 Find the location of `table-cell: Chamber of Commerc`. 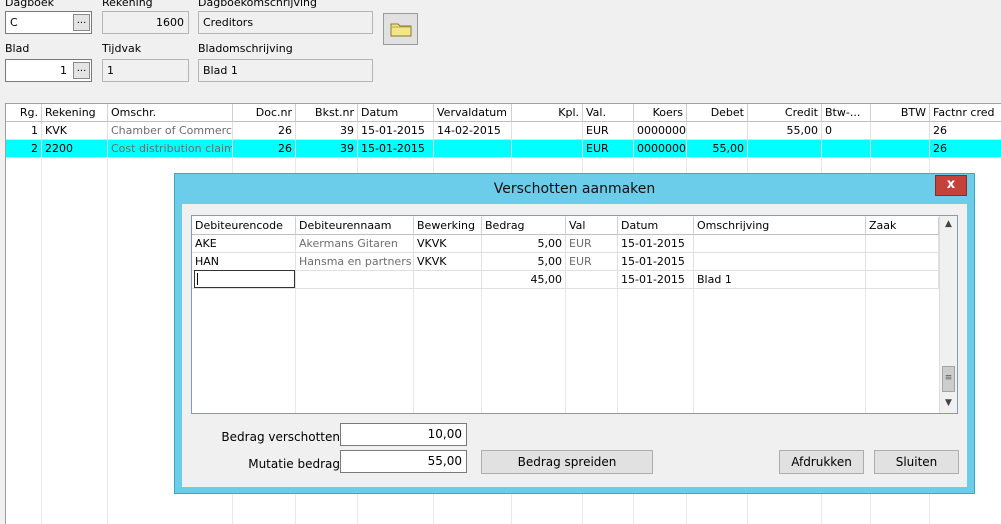

table-cell: Chamber of Commerc is located at coordinates (170, 131).